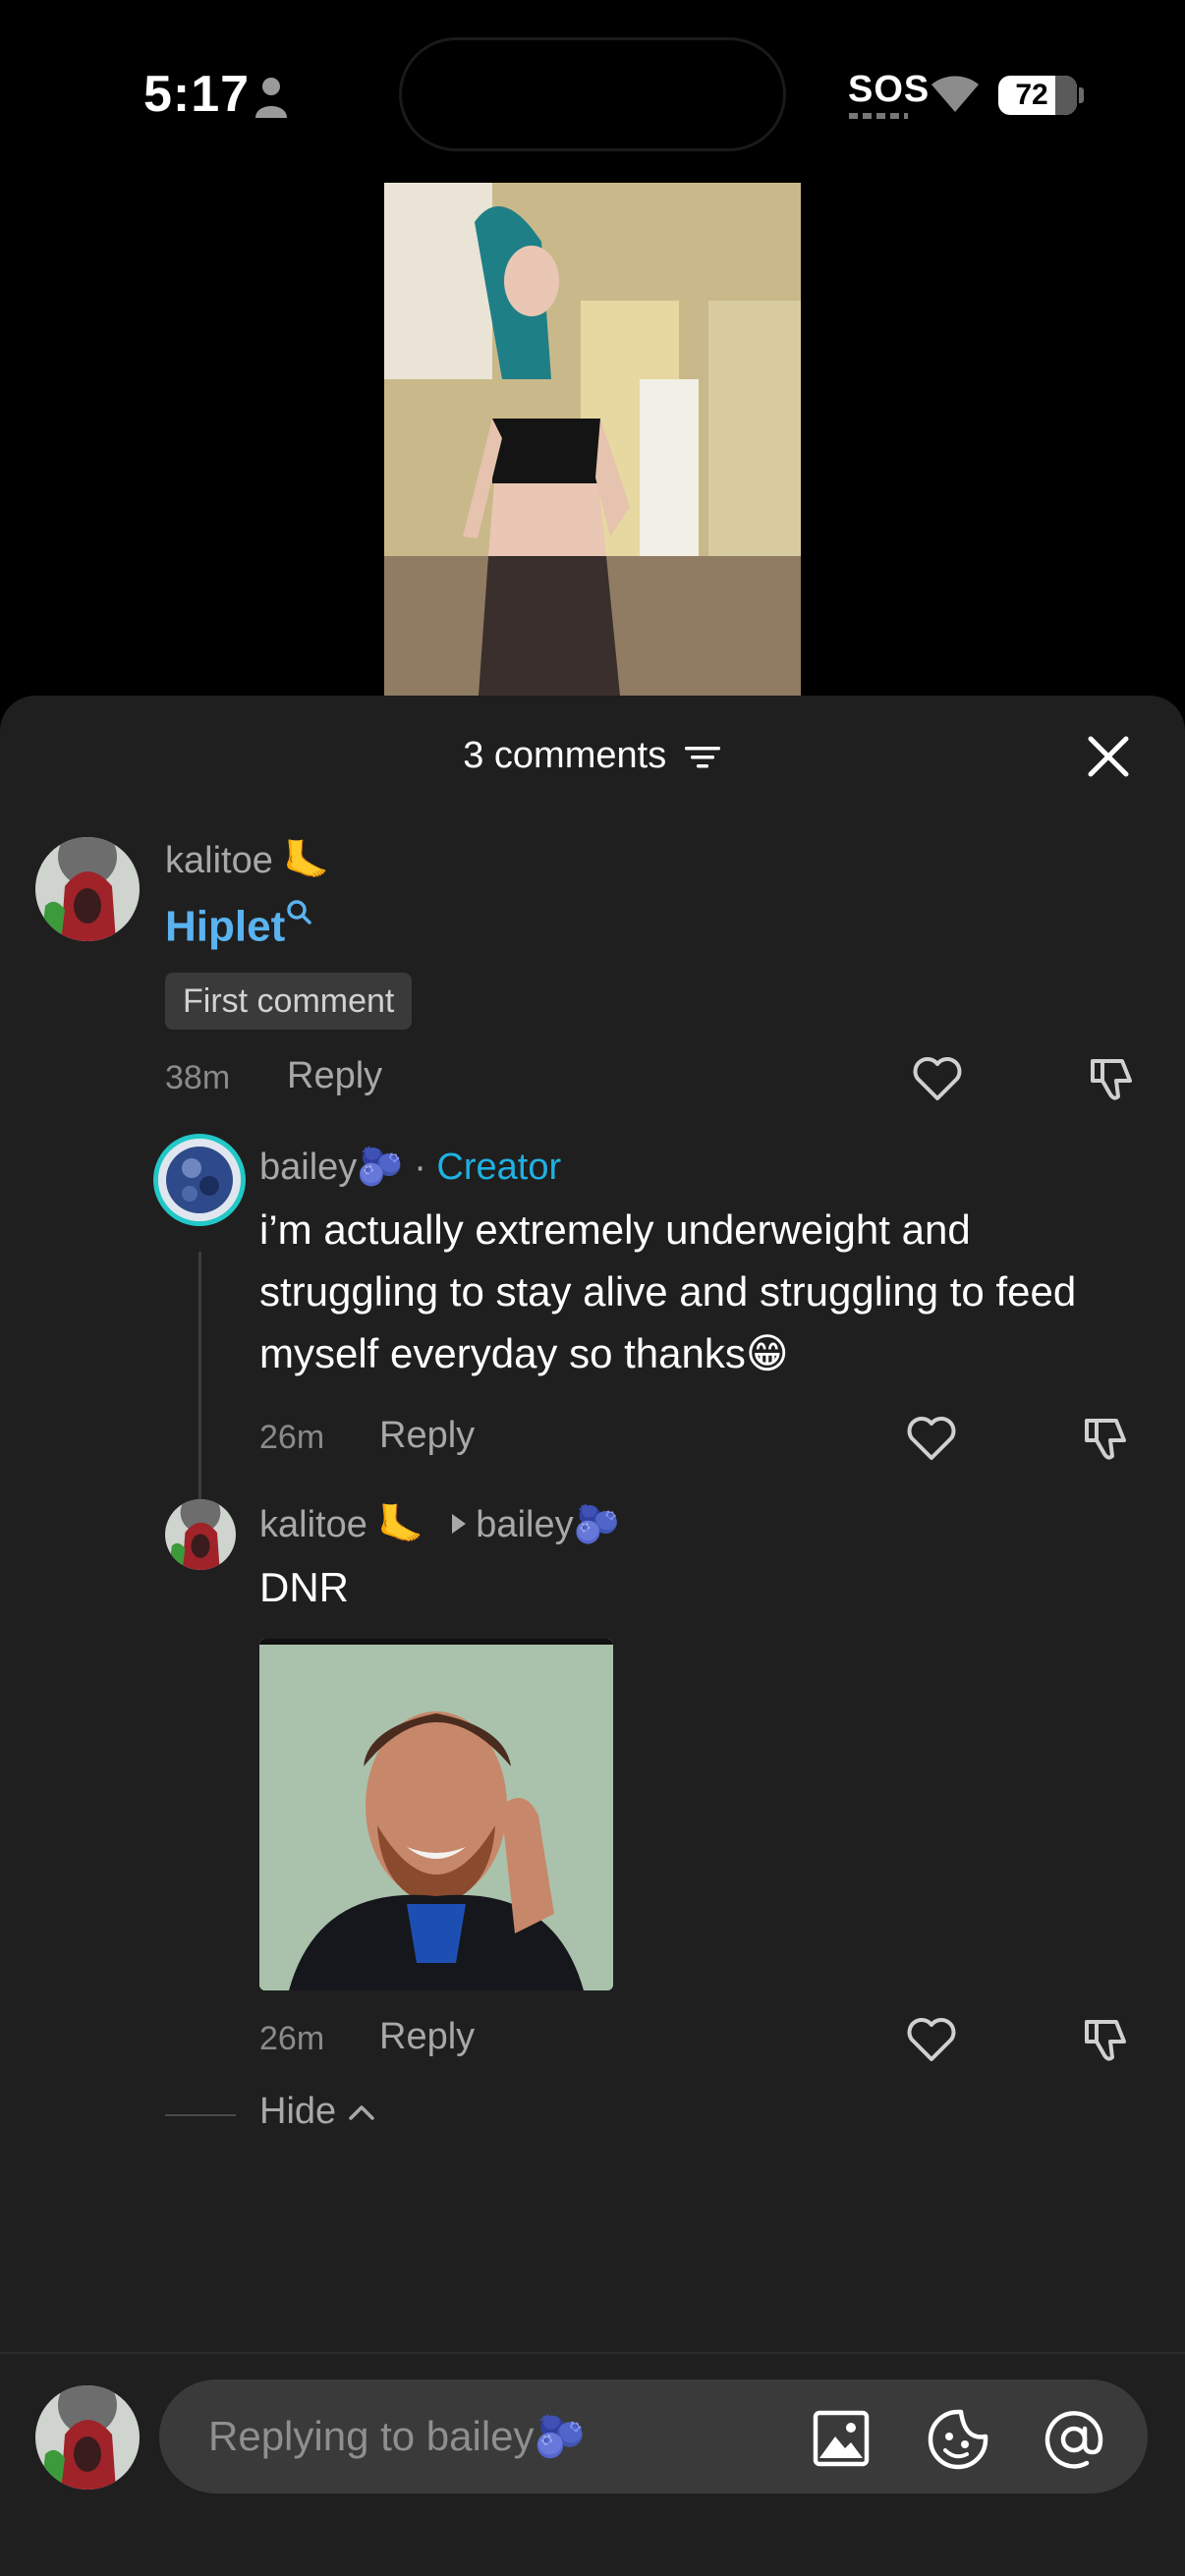 Image resolution: width=1185 pixels, height=2576 pixels. What do you see at coordinates (1081, 95) in the screenshot?
I see `battery-cap` at bounding box center [1081, 95].